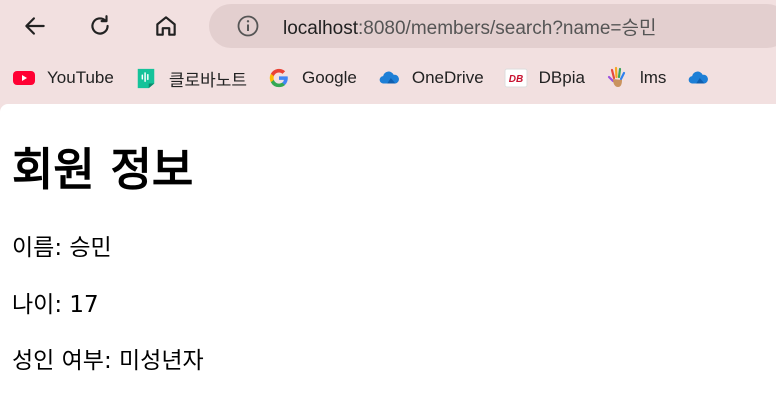  I want to click on bookmark-label: Google, so click(329, 77).